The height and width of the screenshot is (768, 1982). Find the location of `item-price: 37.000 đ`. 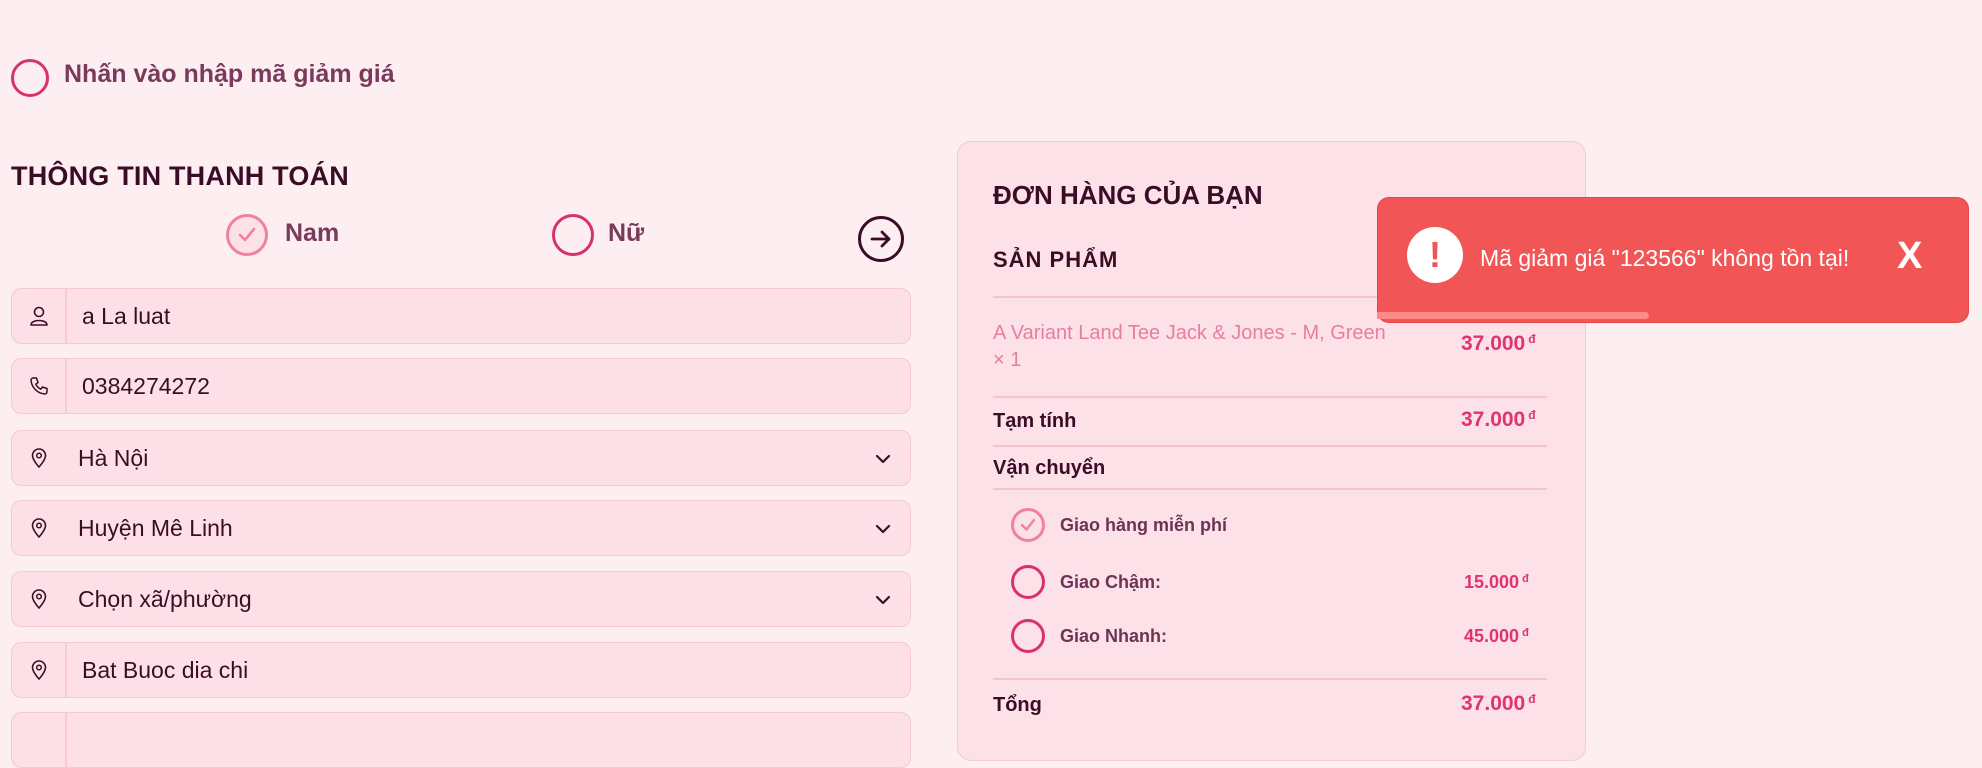

item-price: 37.000 đ is located at coordinates (1498, 343).